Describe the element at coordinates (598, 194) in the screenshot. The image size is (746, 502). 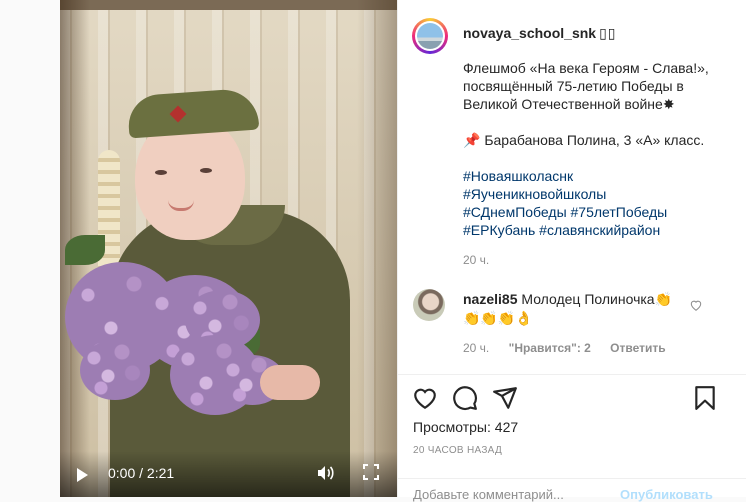
I see `hashtag-line: #Яученикновойшколы` at that location.